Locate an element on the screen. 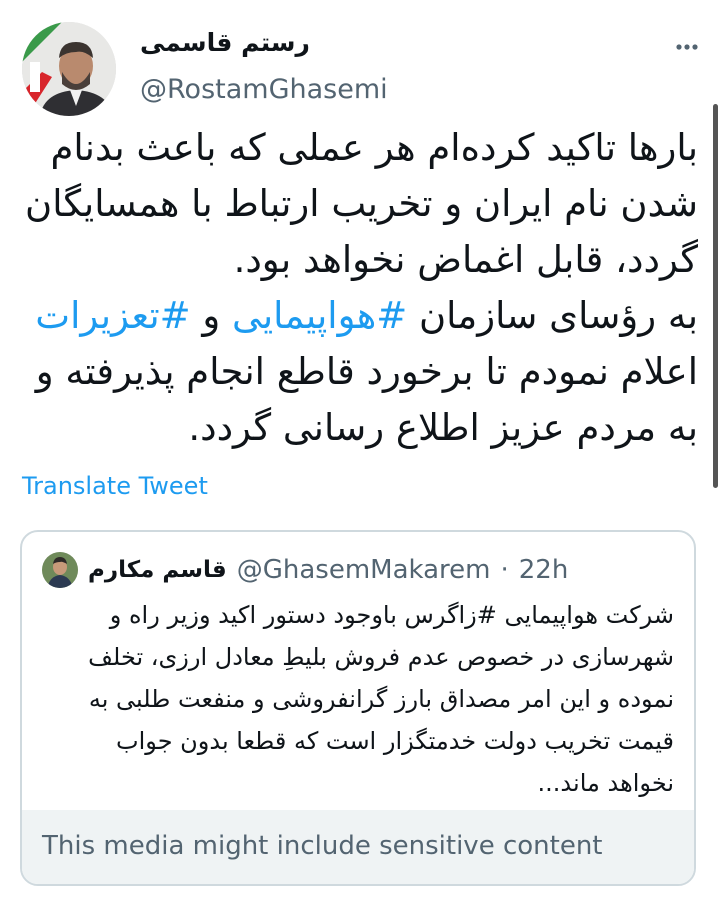  quoted-author-avatar is located at coordinates (60, 570).